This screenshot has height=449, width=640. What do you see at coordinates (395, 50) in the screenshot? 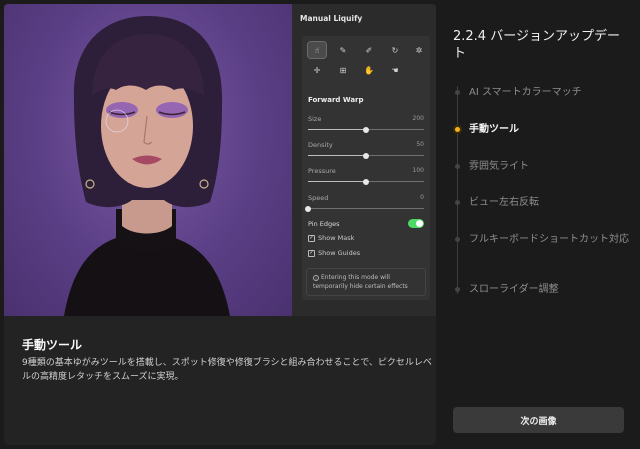
I see `twirl-icon: ↻` at bounding box center [395, 50].